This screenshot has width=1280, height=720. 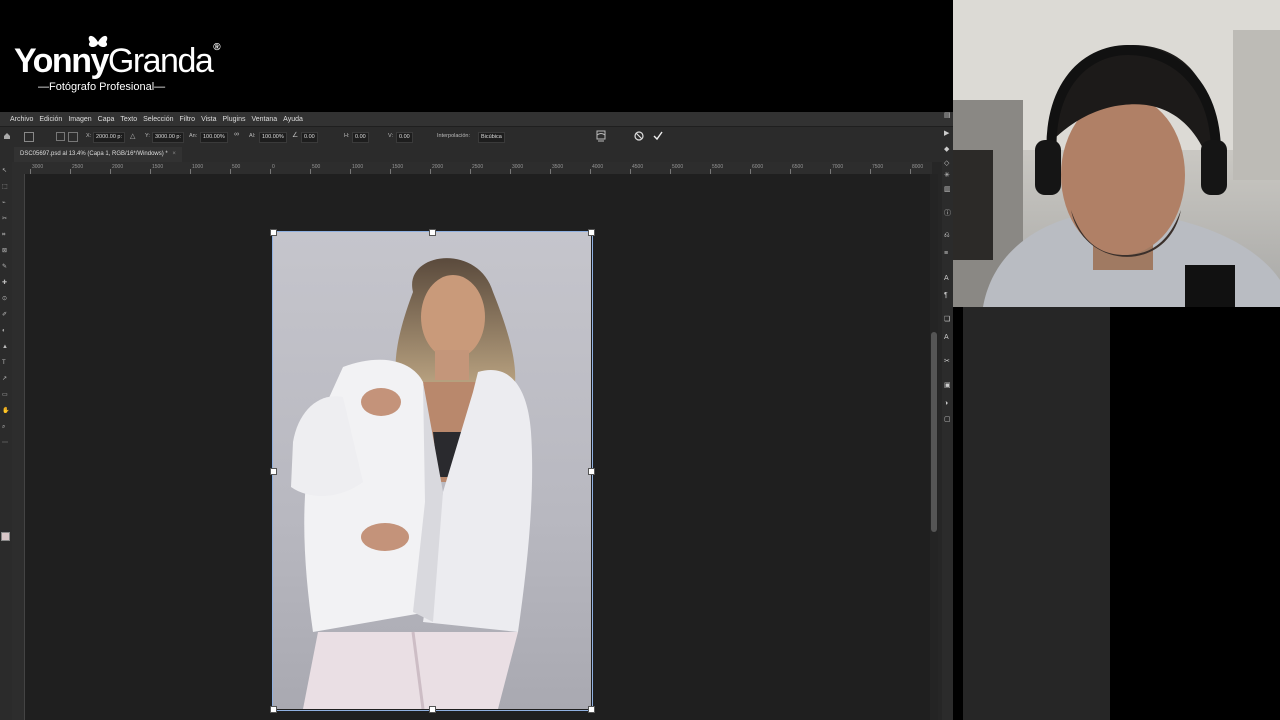 What do you see at coordinates (948, 361) in the screenshot?
I see `tools-preset-icon: ✂` at bounding box center [948, 361].